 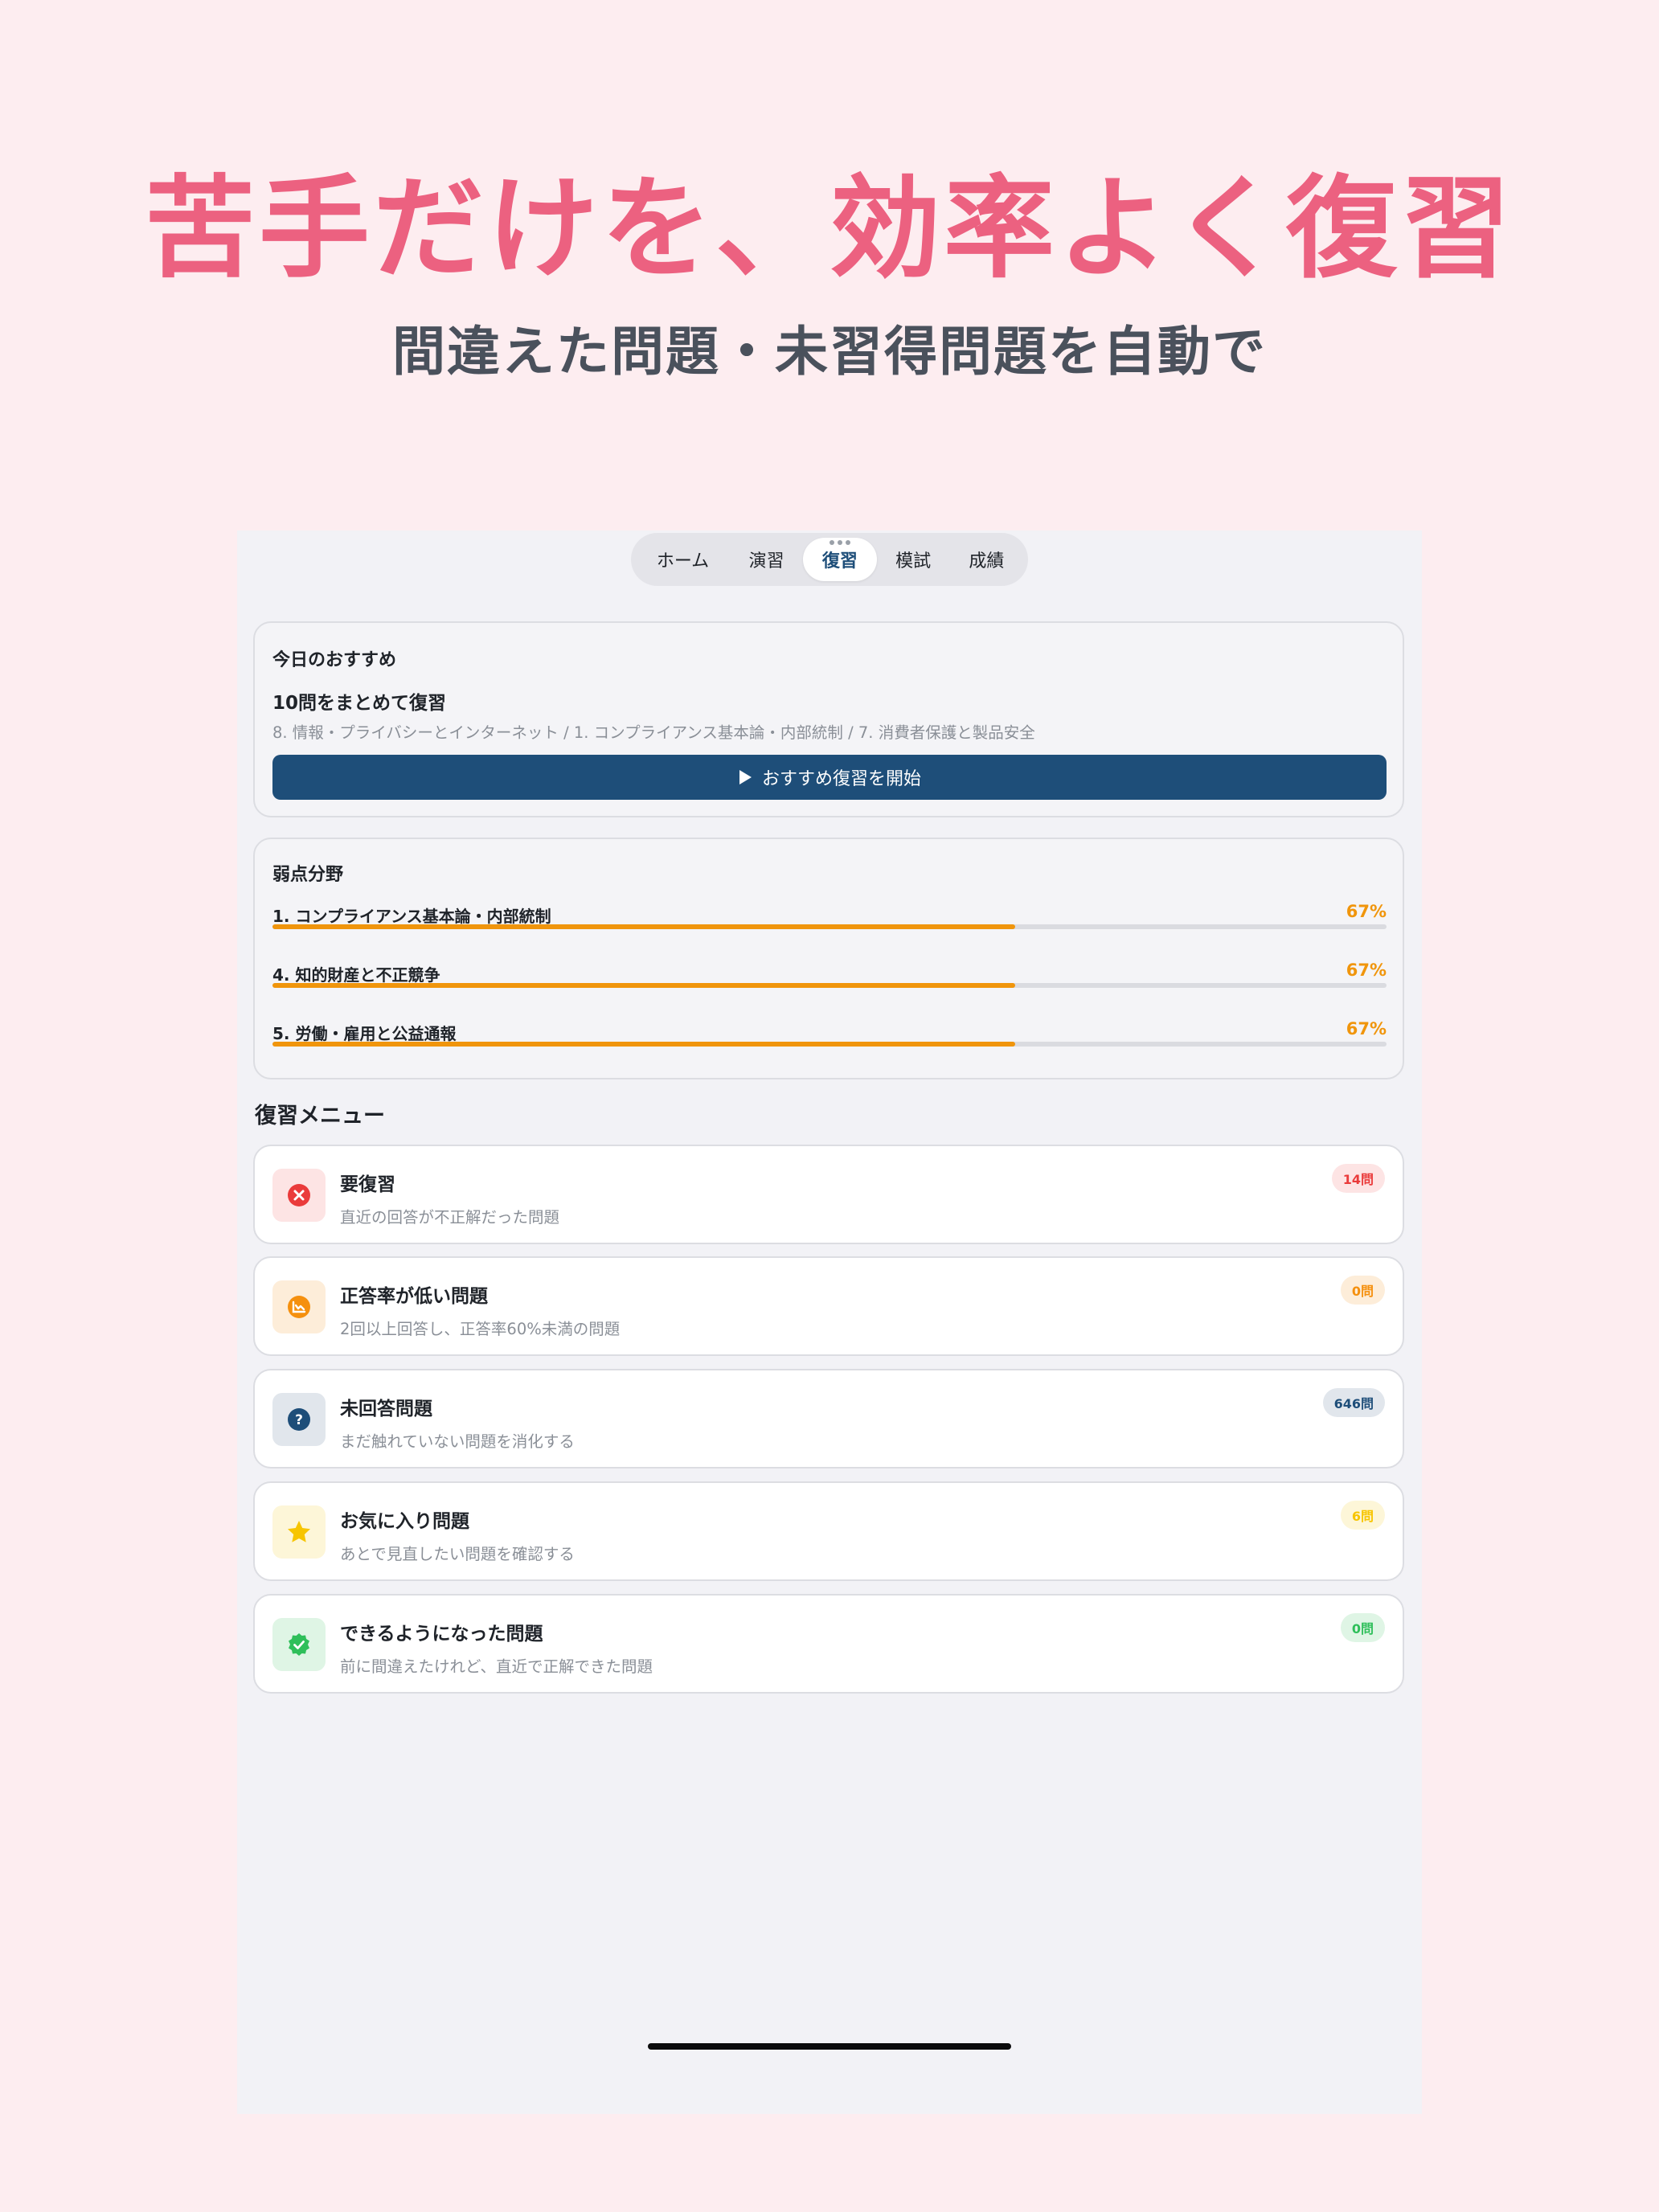 I want to click on start-review-button: おすすめ復習を開始, so click(x=829, y=777).